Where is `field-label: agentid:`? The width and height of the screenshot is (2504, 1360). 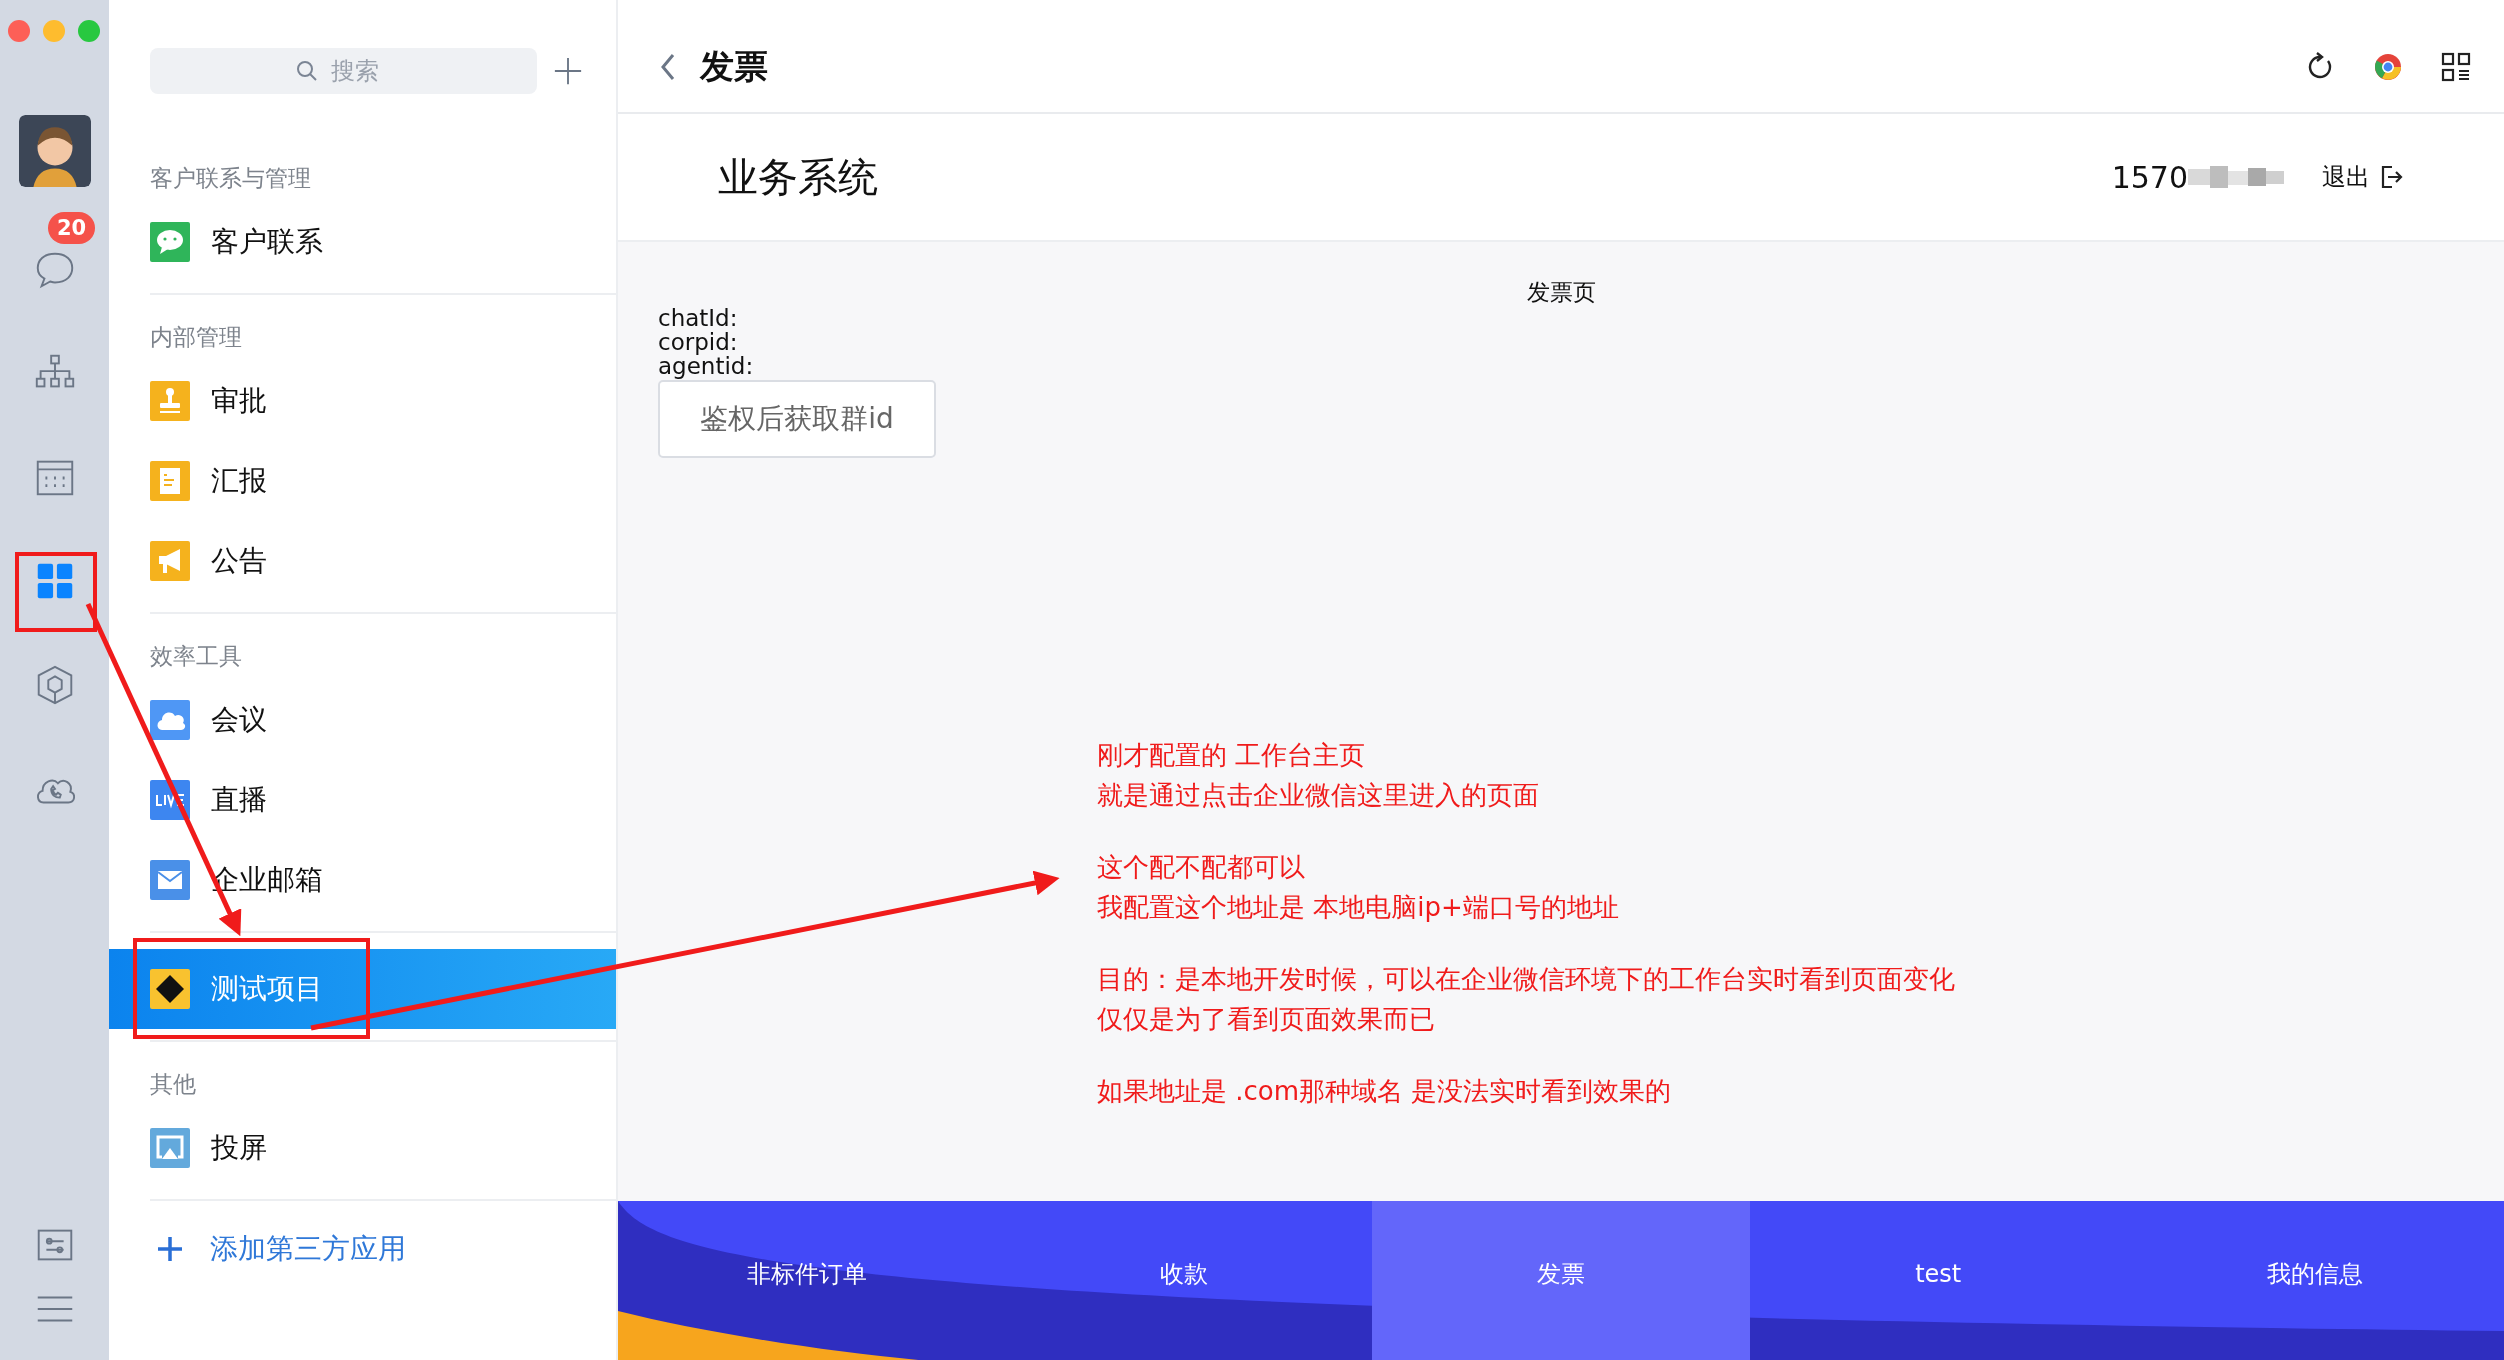
field-label: agentid: is located at coordinates (706, 366).